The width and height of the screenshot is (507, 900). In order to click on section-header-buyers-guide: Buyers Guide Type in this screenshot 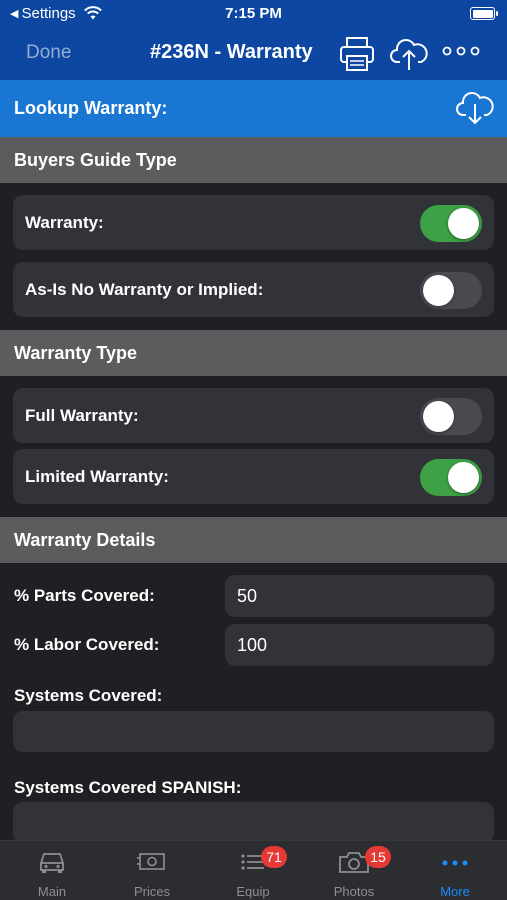, I will do `click(253, 160)`.